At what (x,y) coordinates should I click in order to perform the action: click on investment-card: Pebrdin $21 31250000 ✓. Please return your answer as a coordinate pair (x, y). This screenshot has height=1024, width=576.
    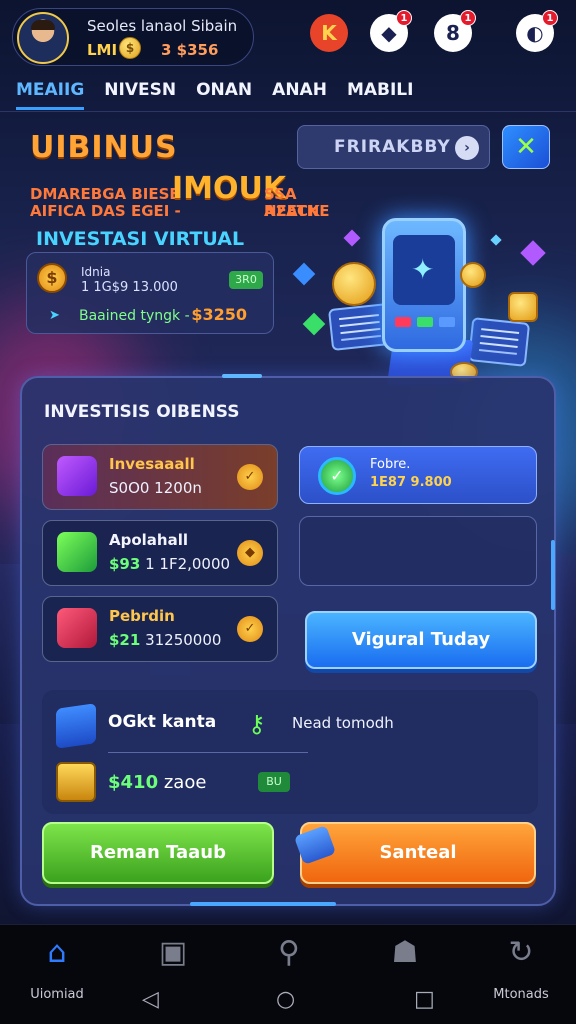
    Looking at the image, I should click on (160, 629).